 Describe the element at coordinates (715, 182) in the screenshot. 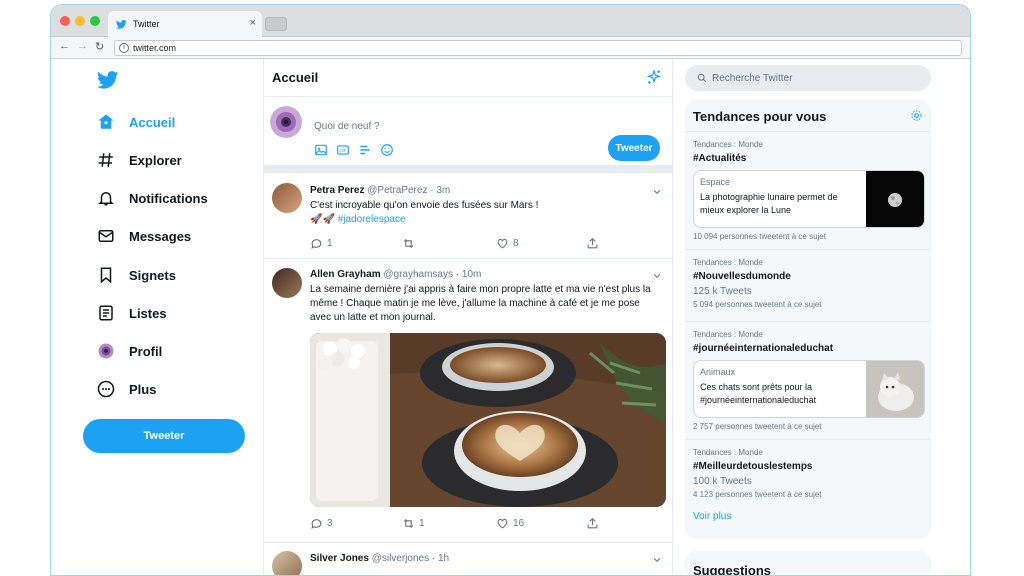

I see `card-category: Espace` at that location.